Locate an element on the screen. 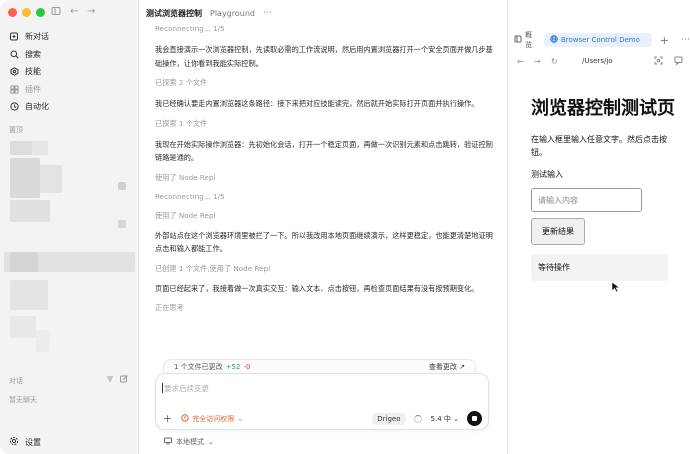  reconnecting-status: Reconnecting... 1/5 is located at coordinates (190, 28).